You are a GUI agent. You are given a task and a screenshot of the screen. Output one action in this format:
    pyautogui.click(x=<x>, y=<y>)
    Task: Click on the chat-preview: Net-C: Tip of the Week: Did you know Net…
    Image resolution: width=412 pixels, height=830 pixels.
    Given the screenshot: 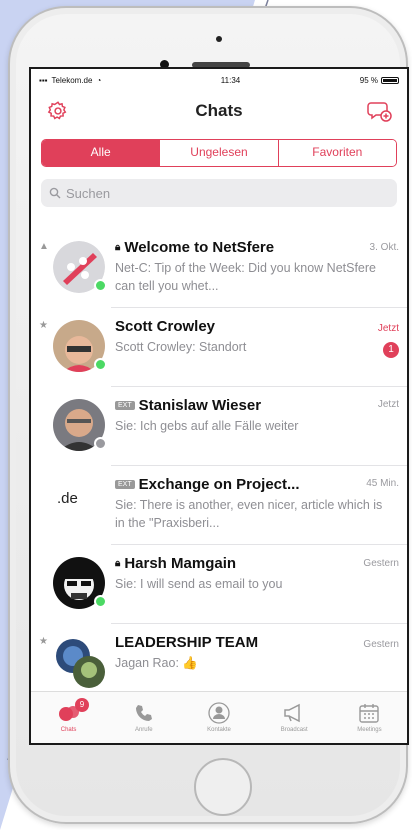 What is the action you would take?
    pyautogui.click(x=245, y=277)
    